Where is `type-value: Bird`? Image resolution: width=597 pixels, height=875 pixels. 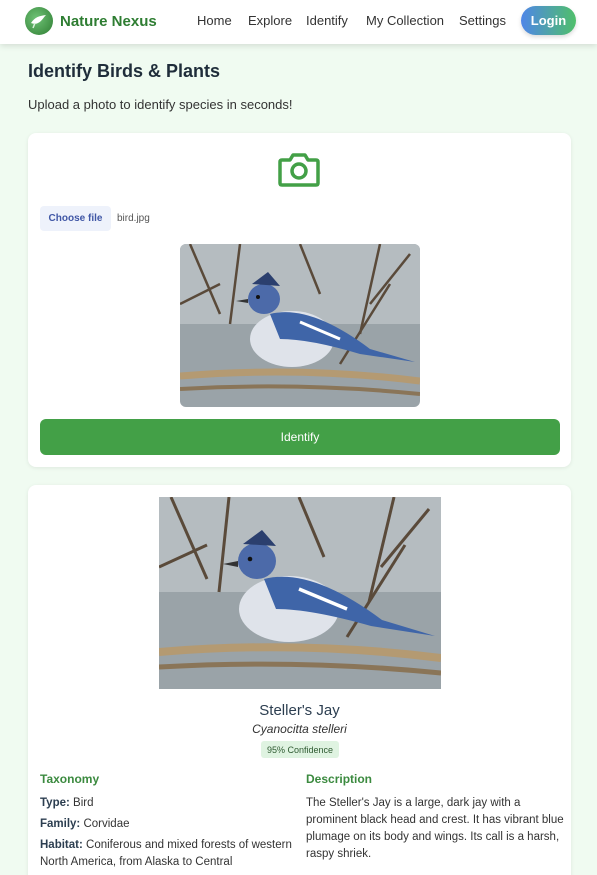 type-value: Bird is located at coordinates (83, 803).